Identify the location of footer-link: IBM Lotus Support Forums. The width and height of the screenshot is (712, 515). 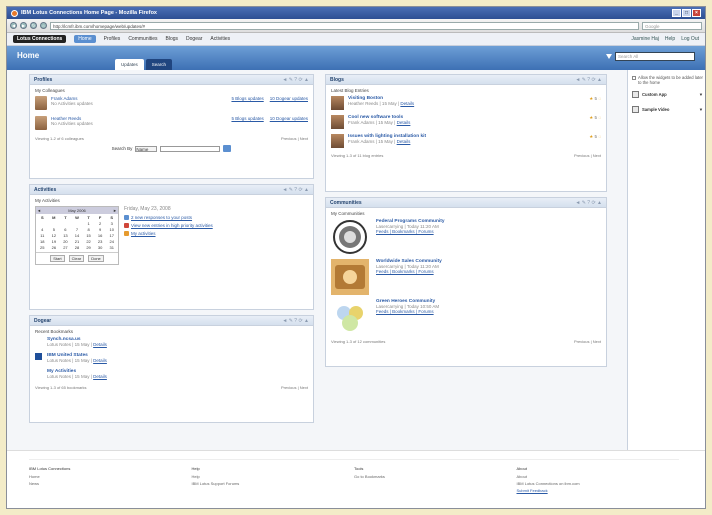
(273, 483).